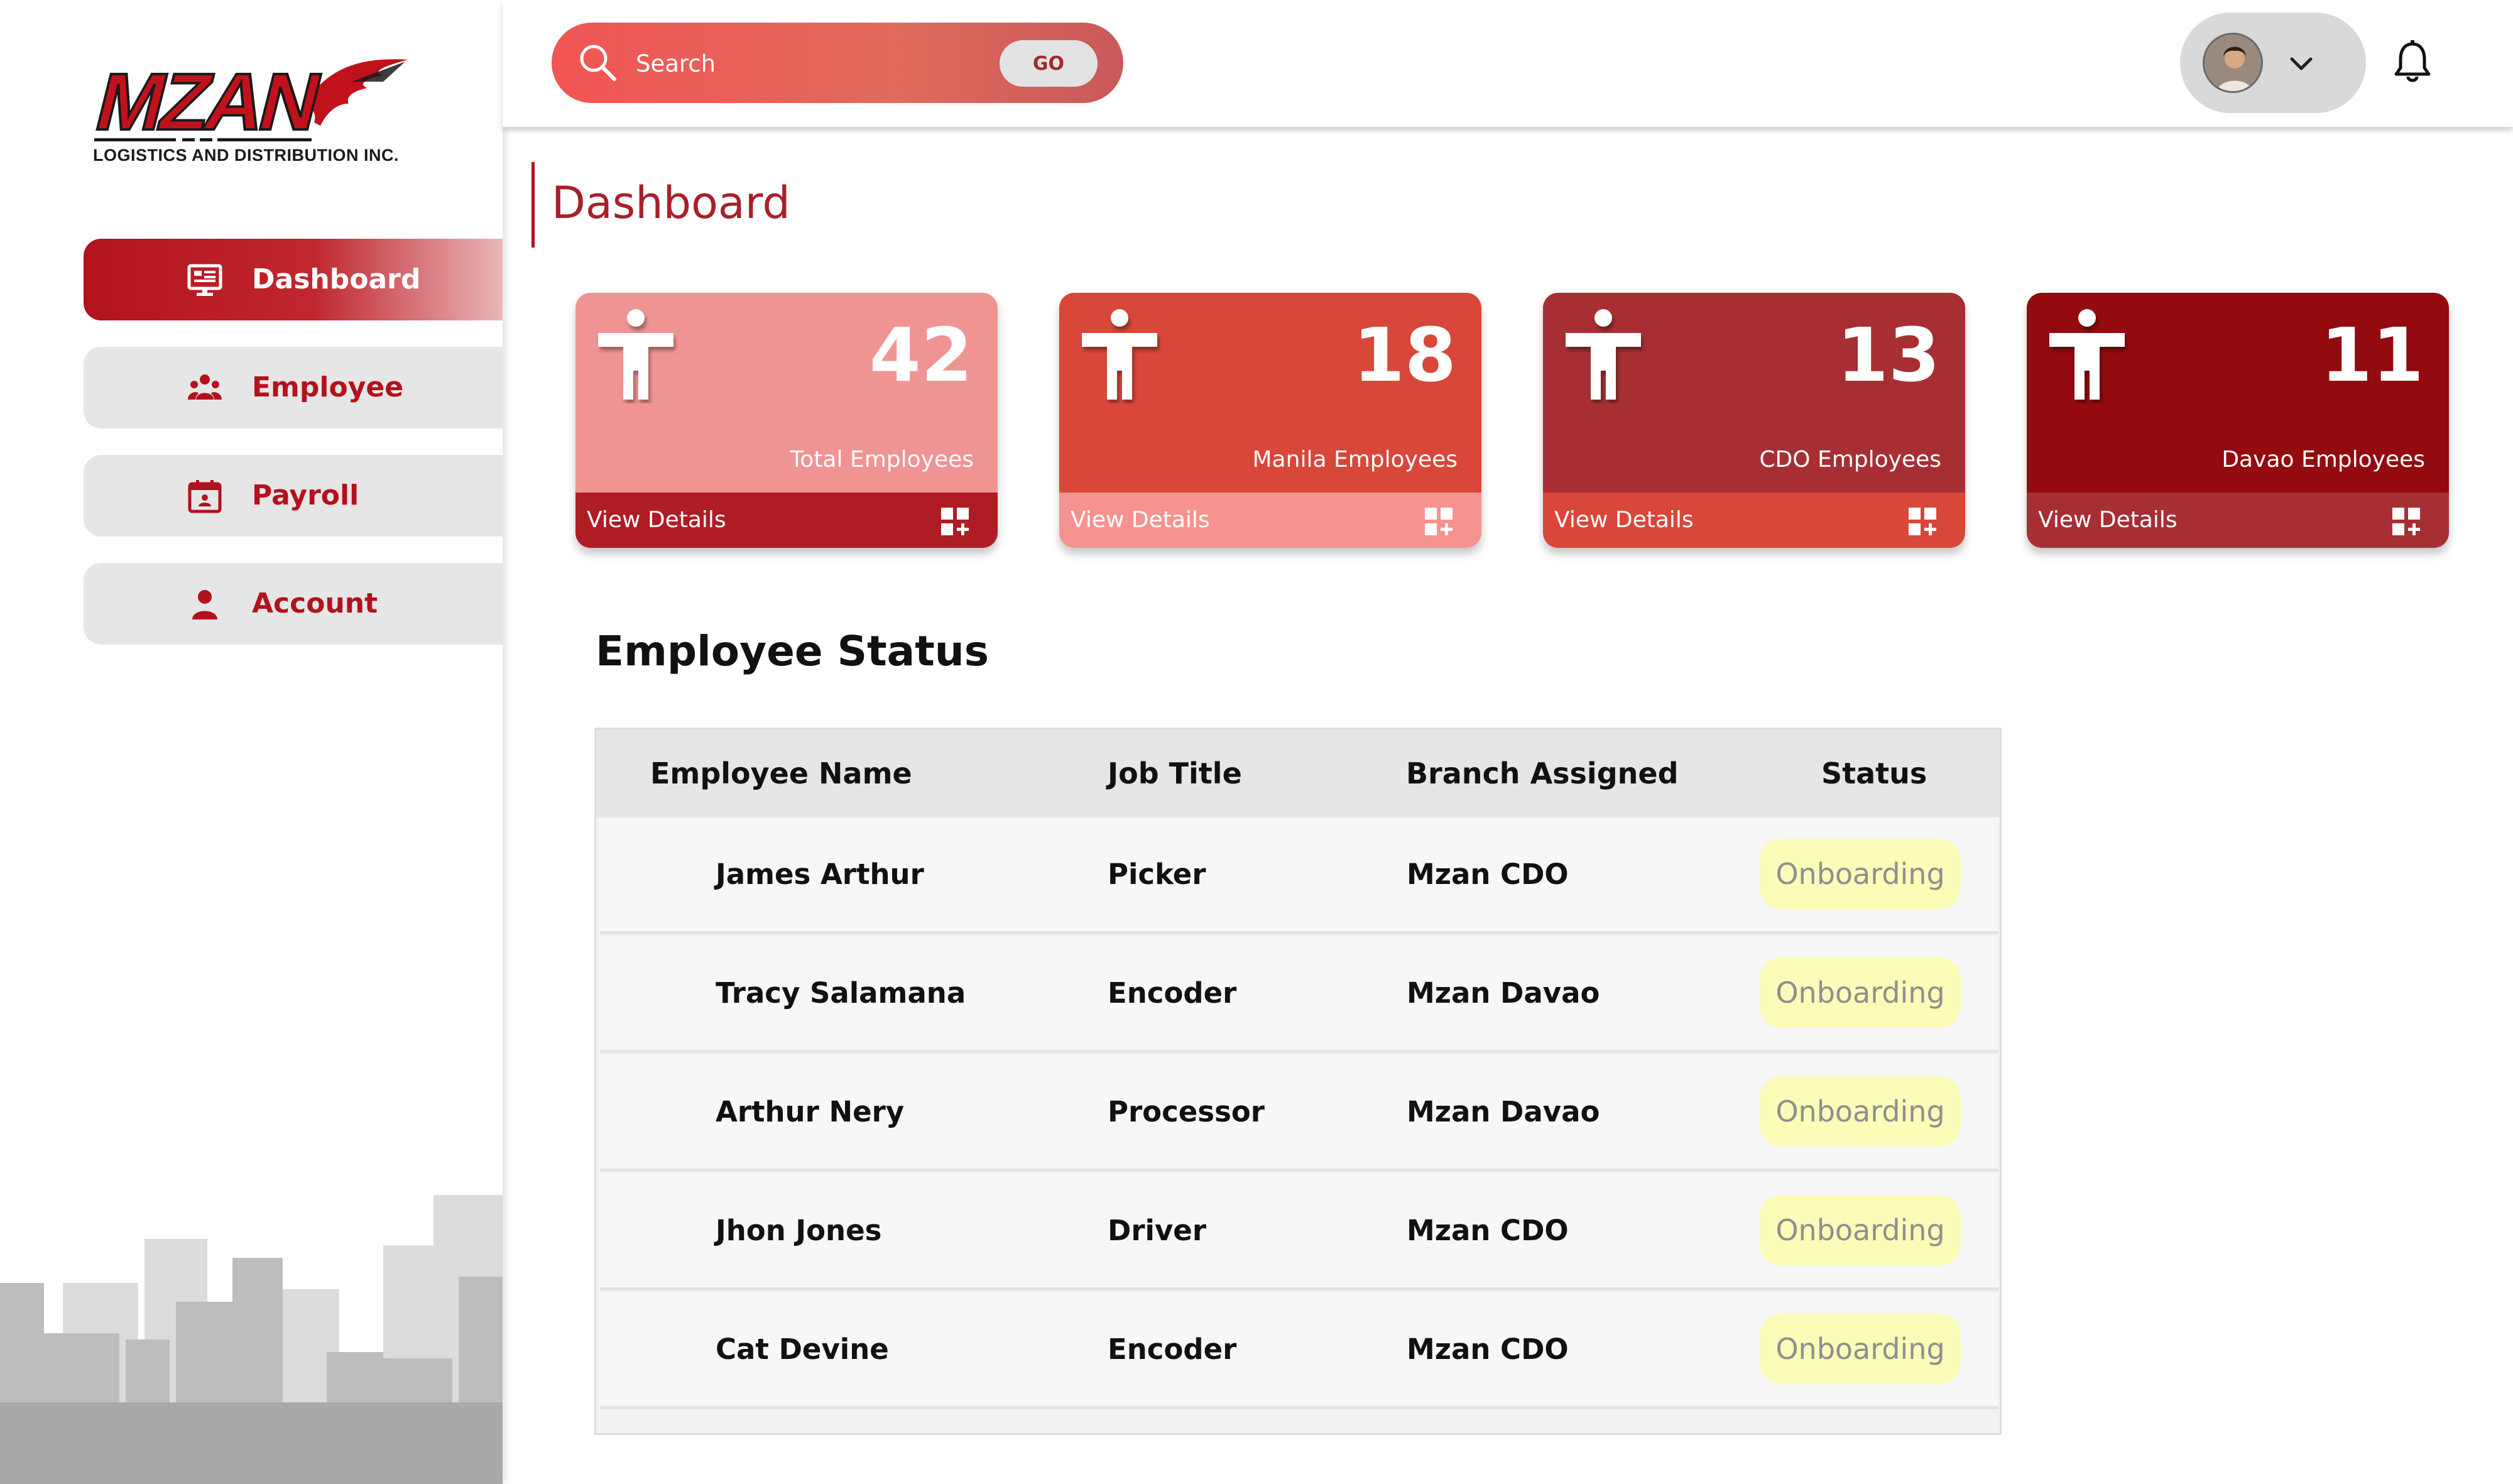 This screenshot has width=2513, height=1484. Describe the element at coordinates (336, 279) in the screenshot. I see `sidebar-item-label: Dashboard` at that location.